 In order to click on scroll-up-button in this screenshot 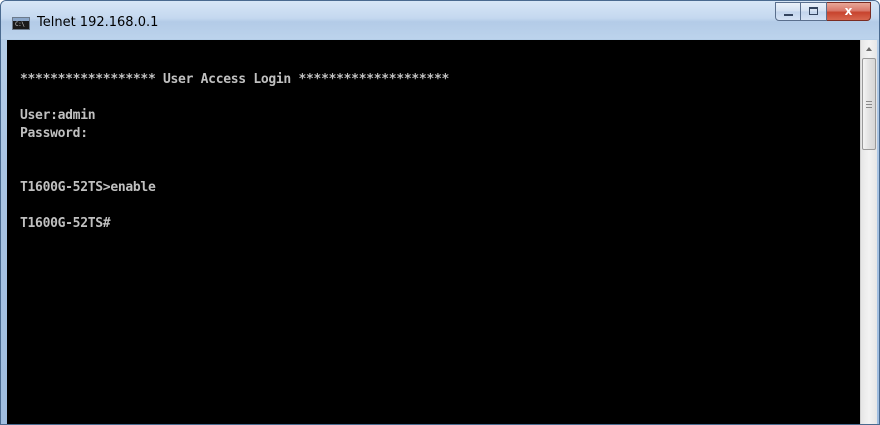, I will do `click(869, 48)`.